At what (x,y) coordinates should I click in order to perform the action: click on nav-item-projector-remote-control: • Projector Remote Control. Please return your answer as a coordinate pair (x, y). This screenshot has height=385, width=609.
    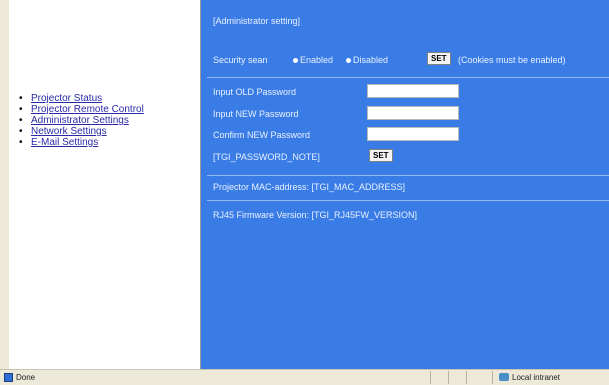
    Looking at the image, I should click on (81, 109).